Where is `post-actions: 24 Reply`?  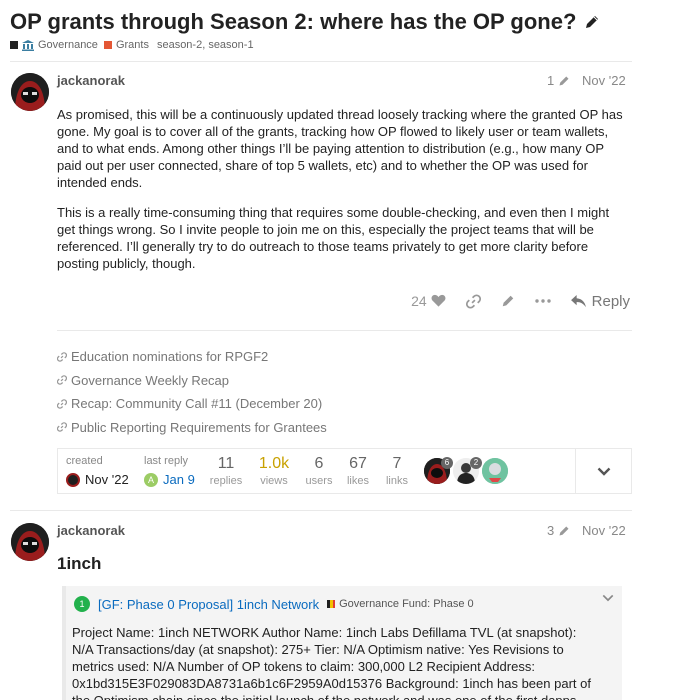
post-actions: 24 Reply is located at coordinates (505, 301).